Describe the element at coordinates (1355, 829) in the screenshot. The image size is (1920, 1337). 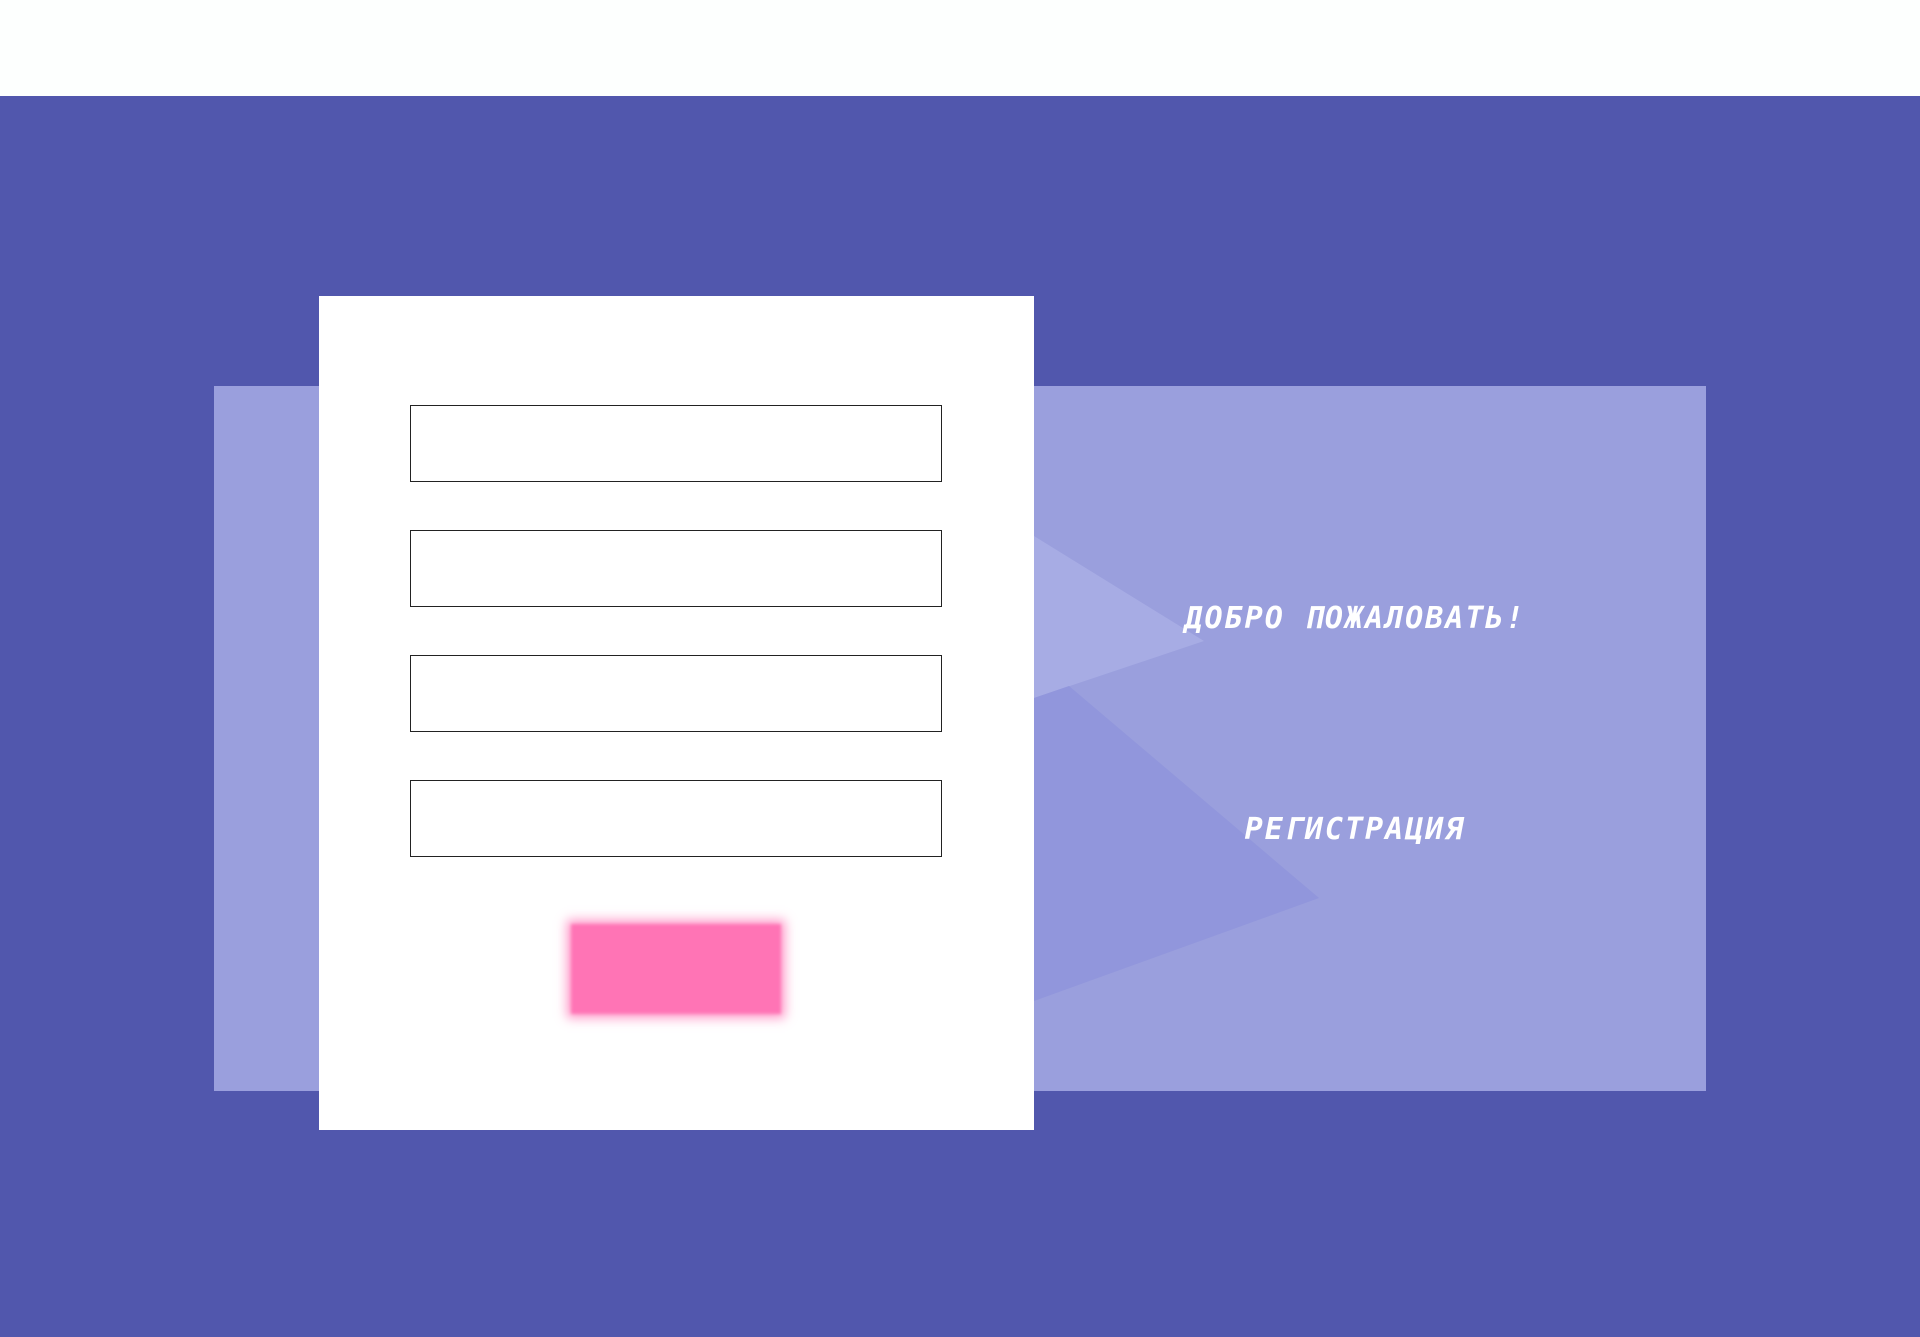
I see `register-link: РЕГИСТРАЦИЯ` at that location.